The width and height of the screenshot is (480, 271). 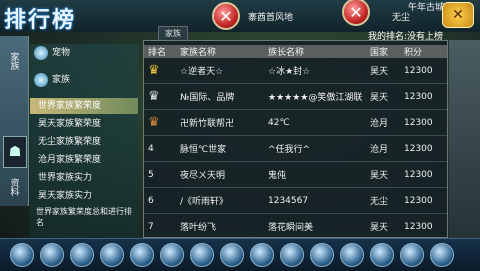 What do you see at coordinates (160, 200) in the screenshot?
I see `rank-cell: 6` at bounding box center [160, 200].